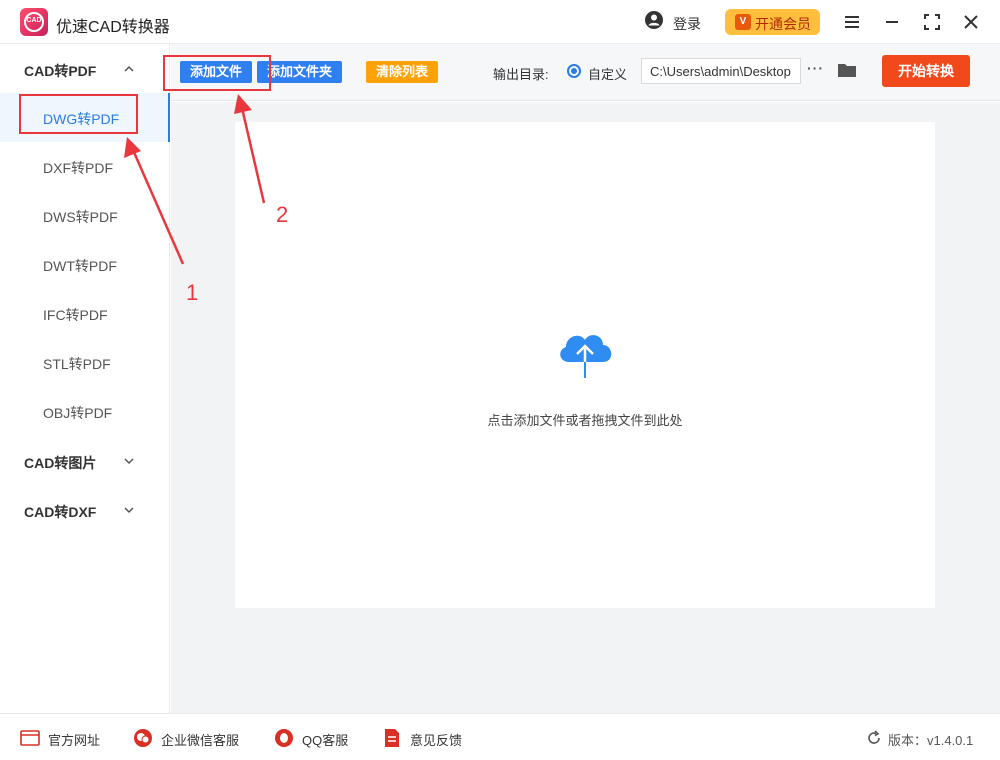 The height and width of the screenshot is (760, 1000). What do you see at coordinates (874, 738) in the screenshot?
I see `refresh-icon` at bounding box center [874, 738].